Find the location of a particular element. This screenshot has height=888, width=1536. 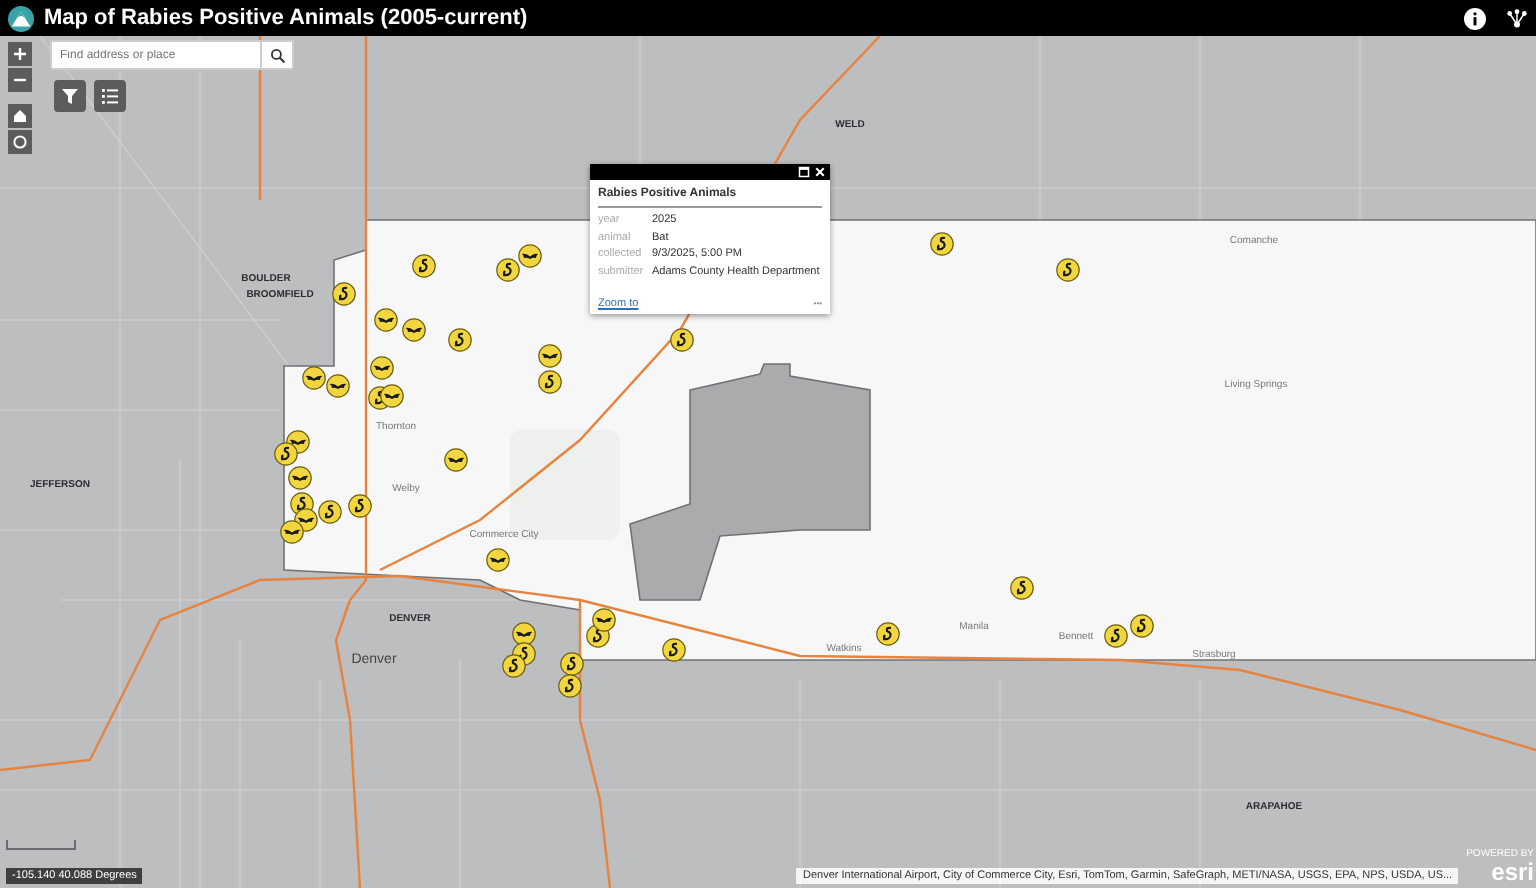

plus-icon is located at coordinates (20, 54).